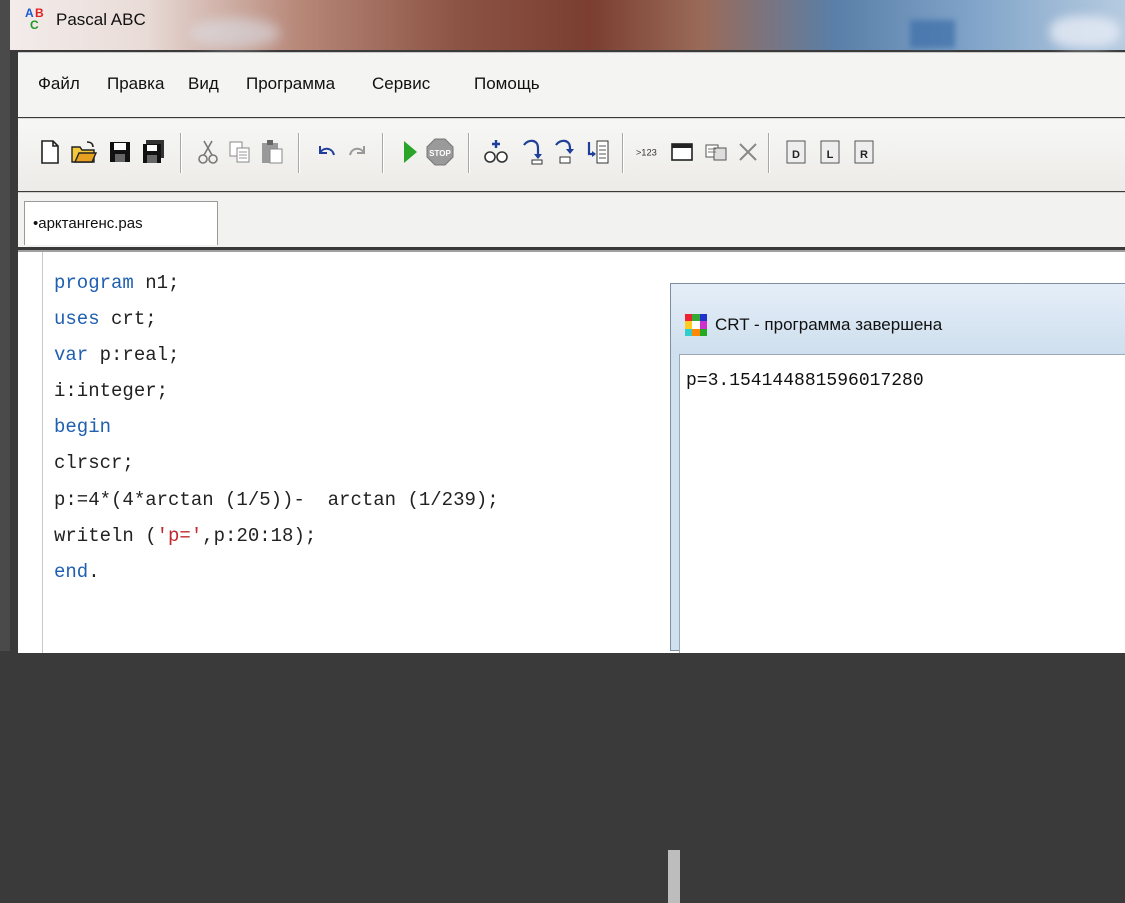 This screenshot has width=1125, height=903. What do you see at coordinates (532, 152) in the screenshot?
I see `step-into-icon` at bounding box center [532, 152].